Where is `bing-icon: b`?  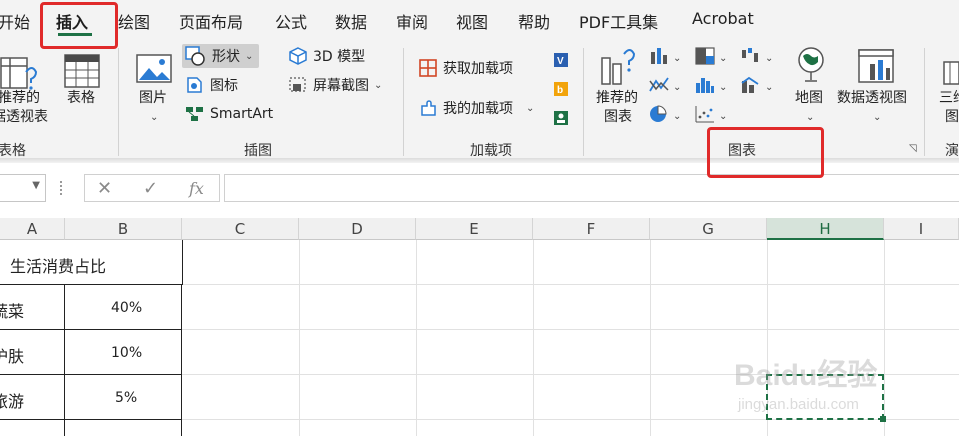
bing-icon: b is located at coordinates (561, 89).